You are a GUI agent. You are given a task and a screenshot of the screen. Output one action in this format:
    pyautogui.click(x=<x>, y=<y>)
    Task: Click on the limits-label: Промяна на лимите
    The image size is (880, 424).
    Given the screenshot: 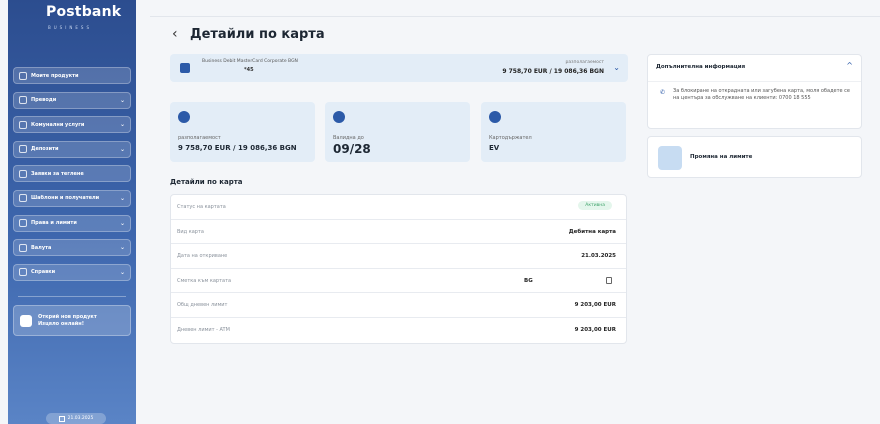 What is the action you would take?
    pyautogui.click(x=721, y=157)
    